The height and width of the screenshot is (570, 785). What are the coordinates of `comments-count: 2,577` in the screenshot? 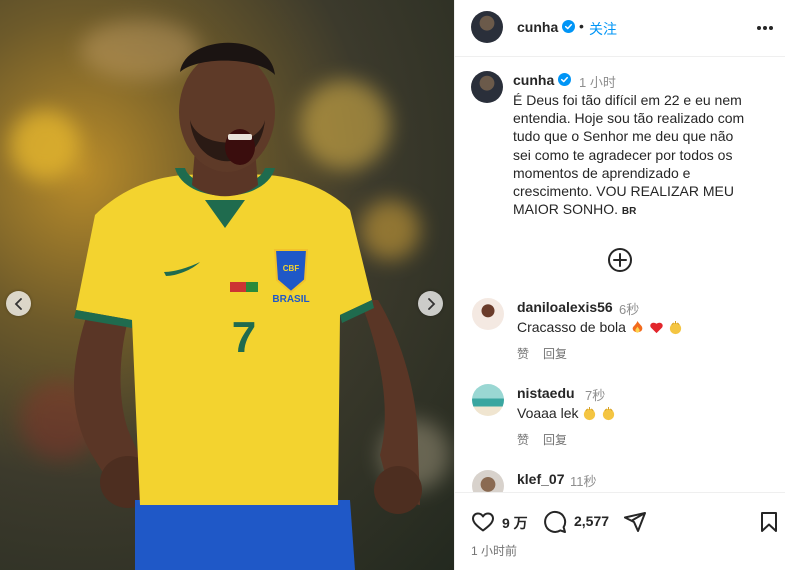 It's located at (591, 521).